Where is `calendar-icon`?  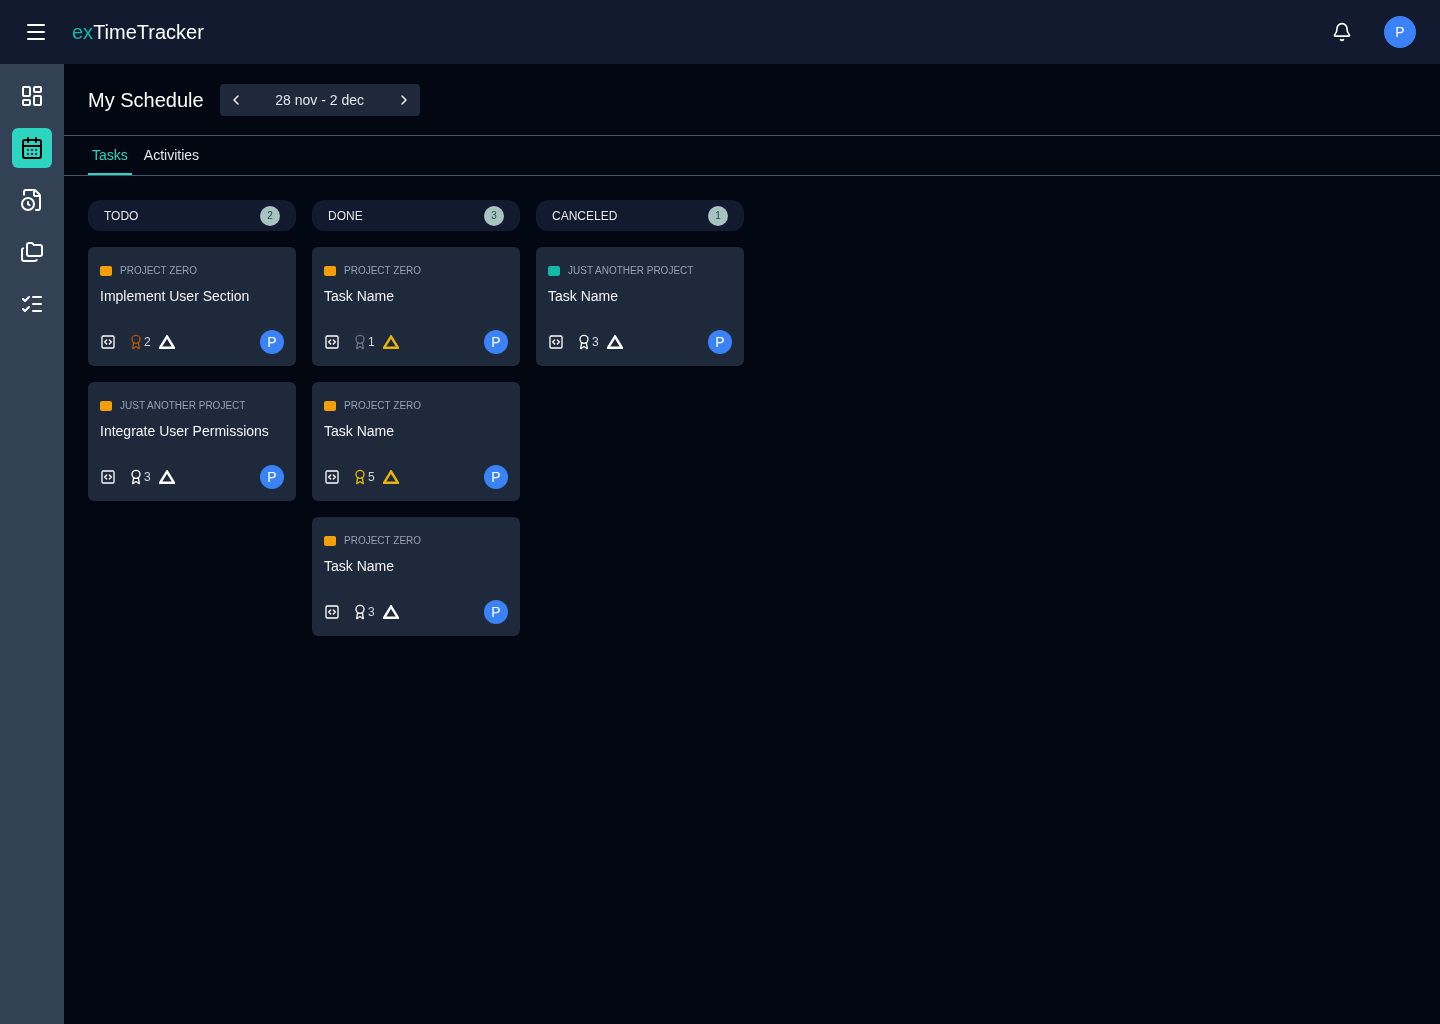 calendar-icon is located at coordinates (32, 148).